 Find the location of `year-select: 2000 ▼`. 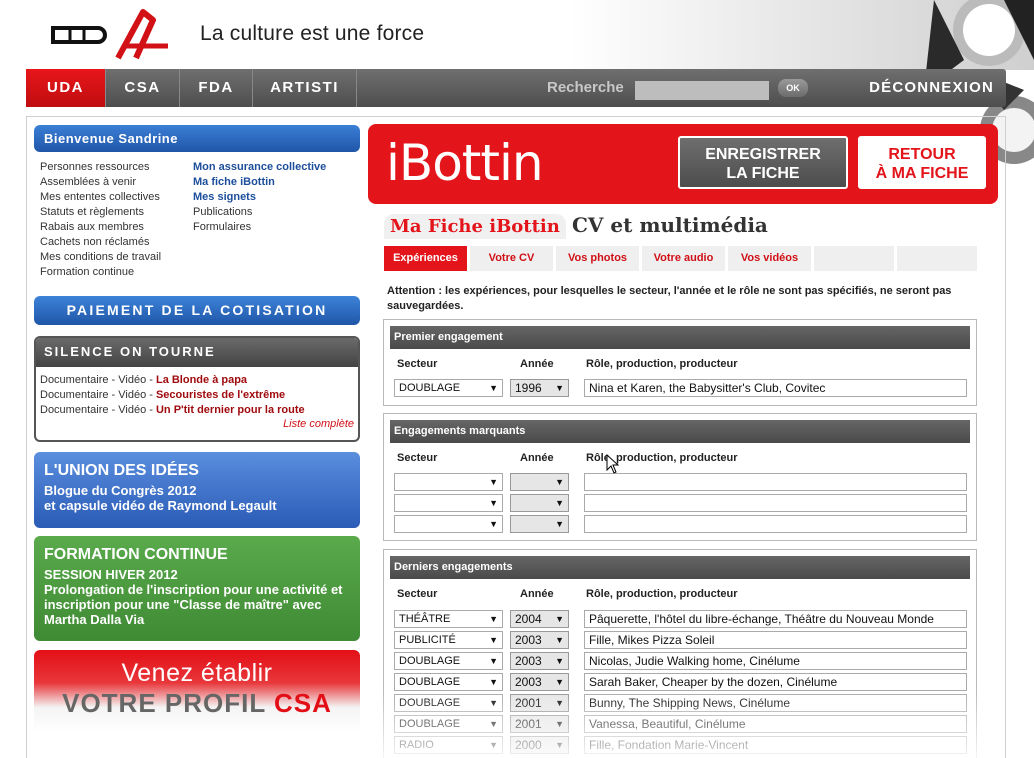

year-select: 2000 ▼ is located at coordinates (539, 745).